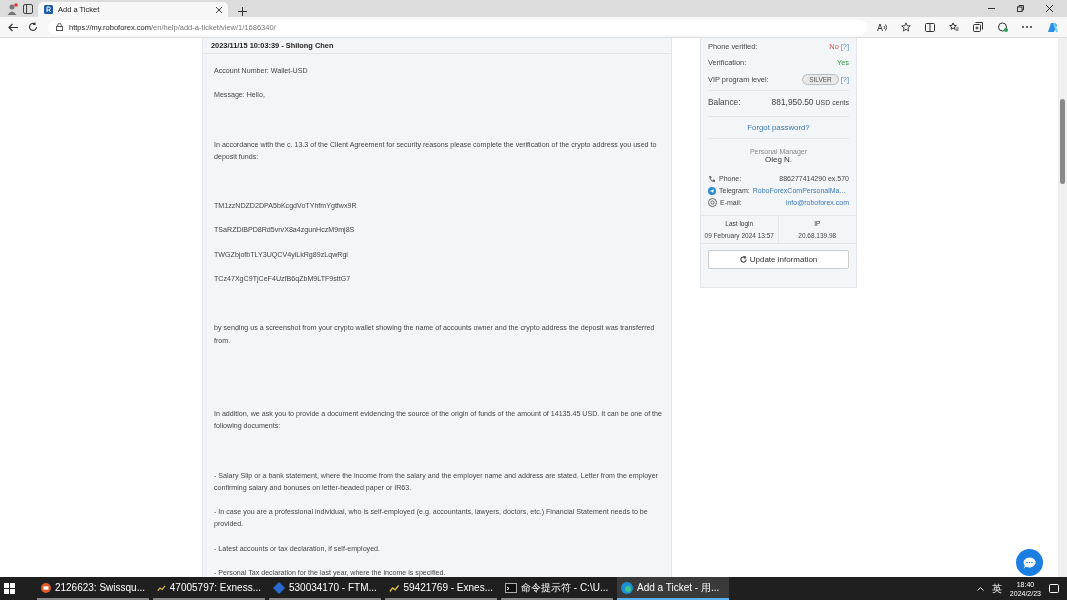 Image resolution: width=1067 pixels, height=600 pixels. I want to click on diamond-icon, so click(279, 587).